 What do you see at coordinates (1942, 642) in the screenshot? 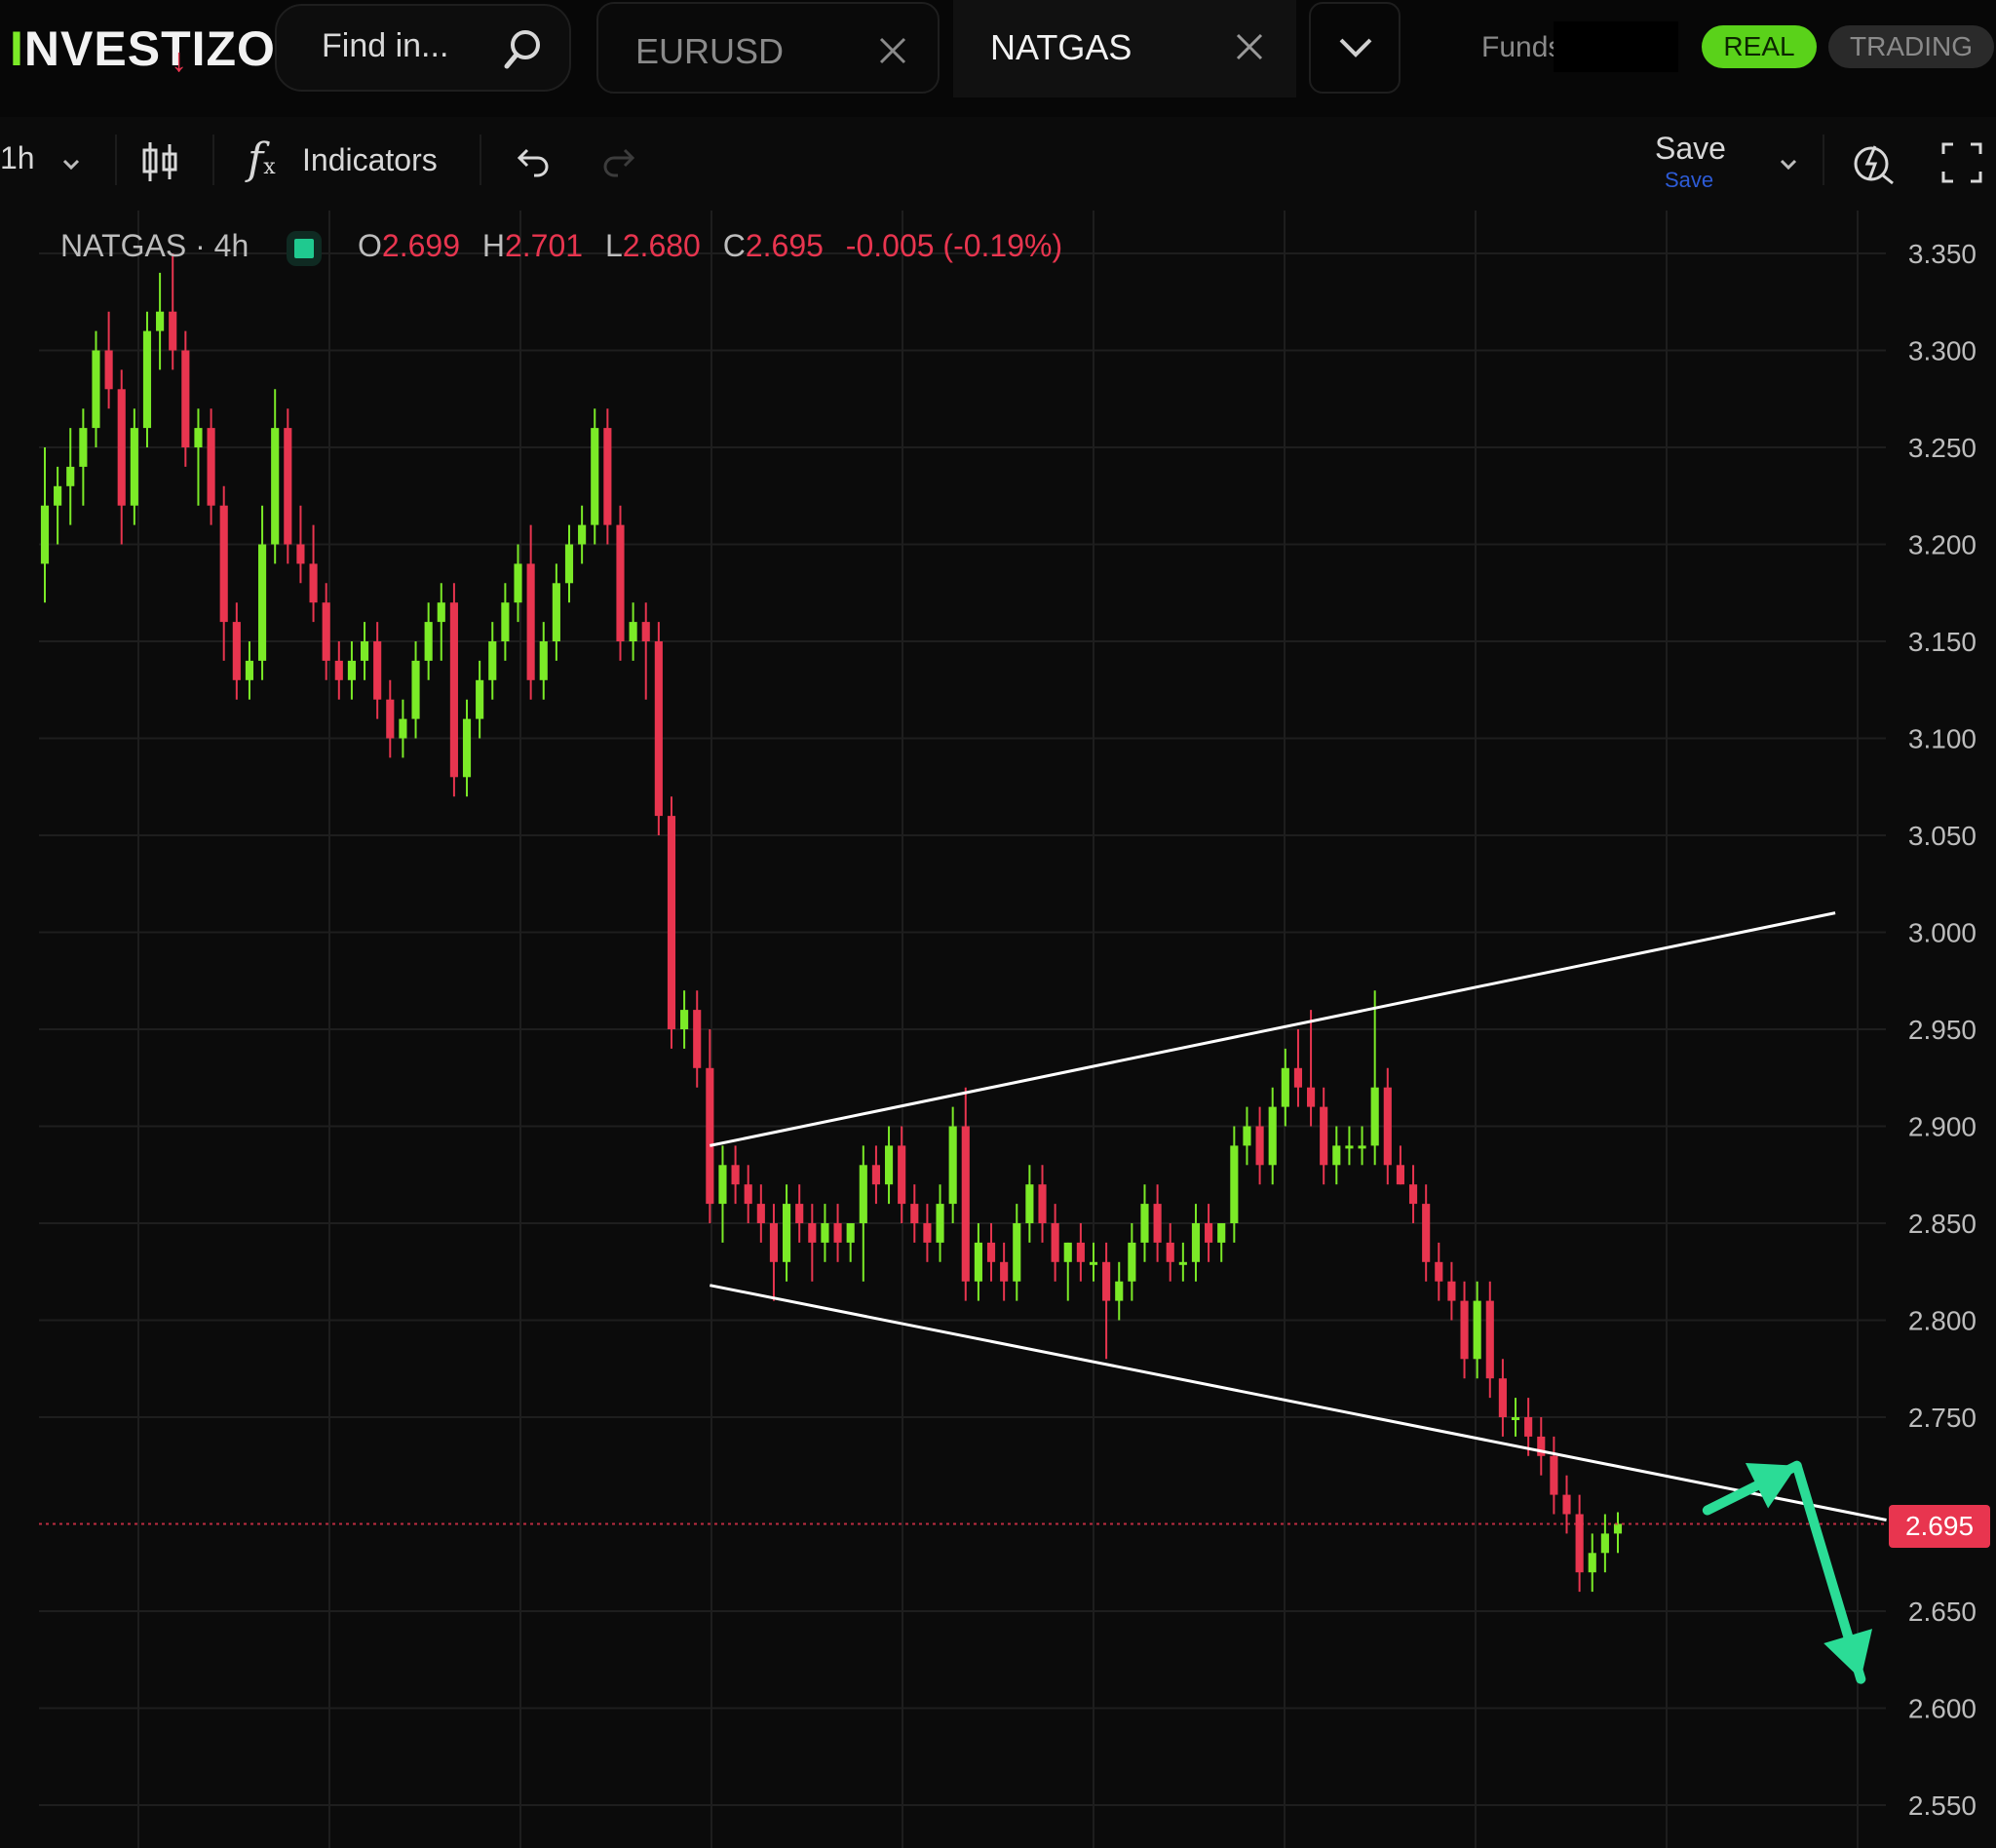
I see `y-axis-tick-label: 3.150` at bounding box center [1942, 642].